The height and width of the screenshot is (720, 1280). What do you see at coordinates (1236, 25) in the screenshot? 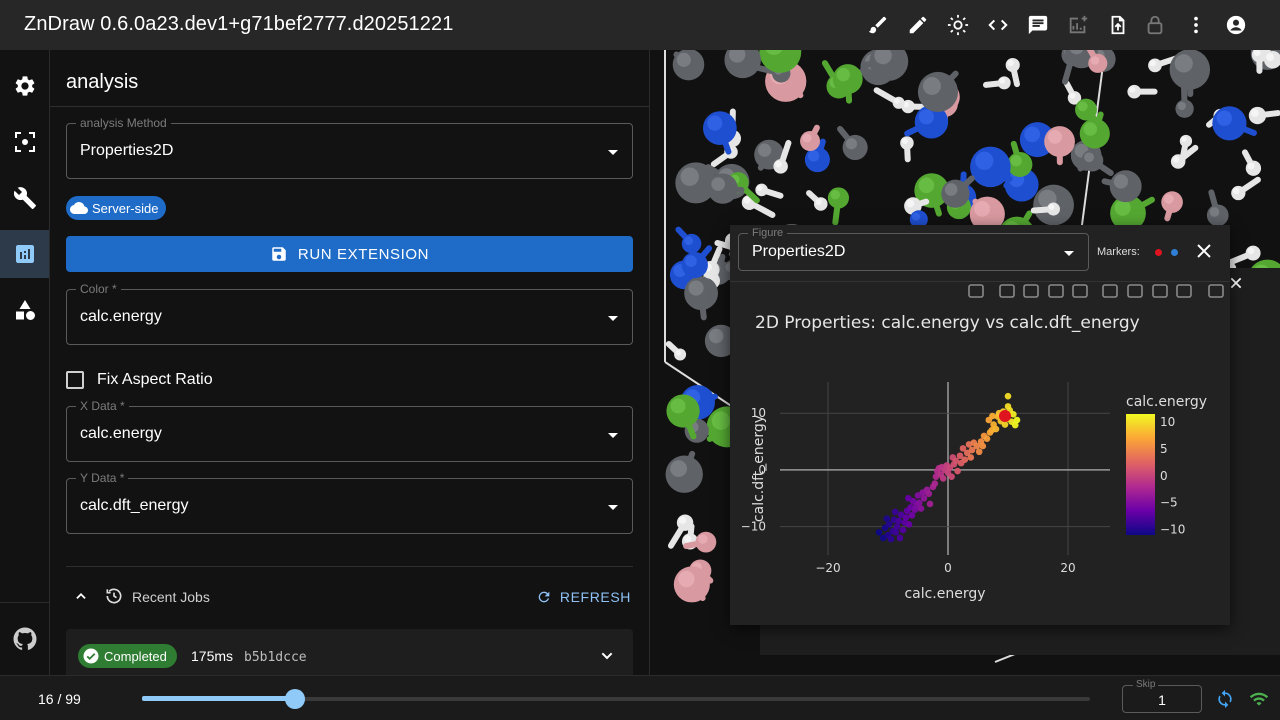
I see `account-icon` at bounding box center [1236, 25].